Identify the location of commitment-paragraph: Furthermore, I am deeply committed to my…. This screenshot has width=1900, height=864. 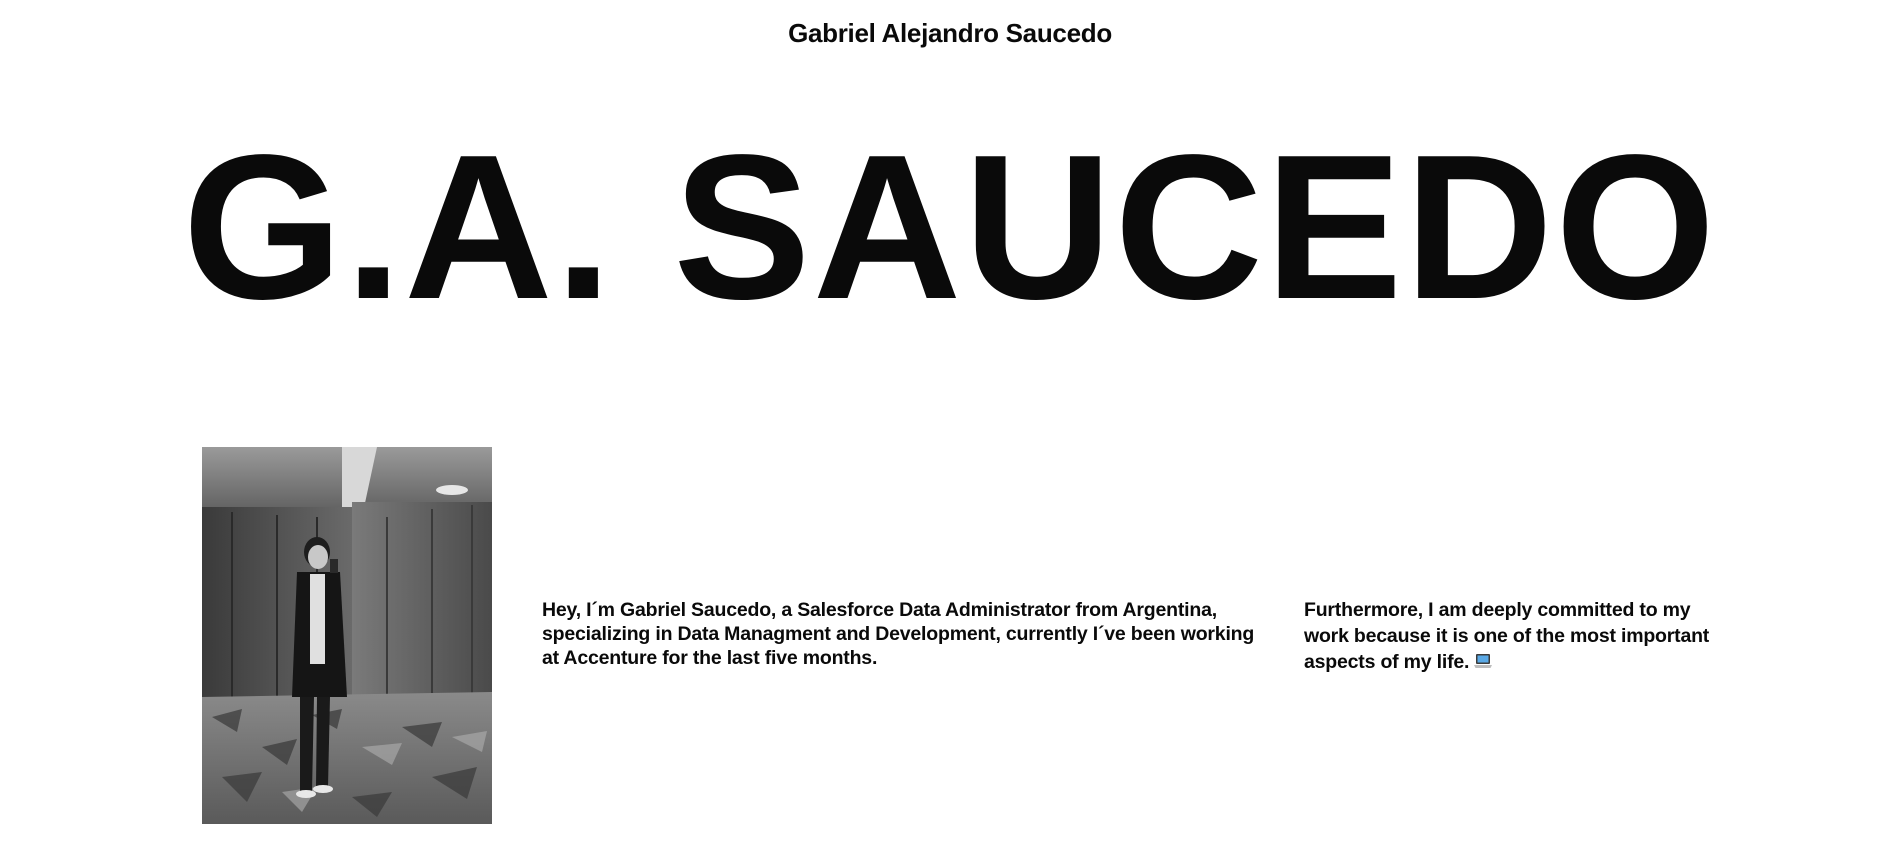
(1514, 636).